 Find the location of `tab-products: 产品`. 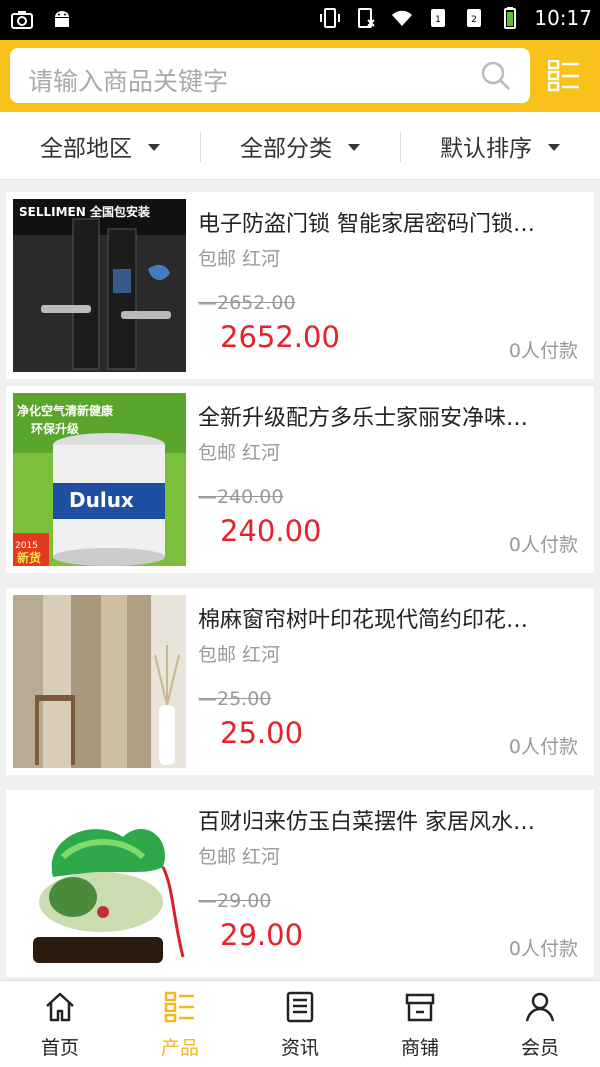

tab-products: 产品 is located at coordinates (180, 1024).